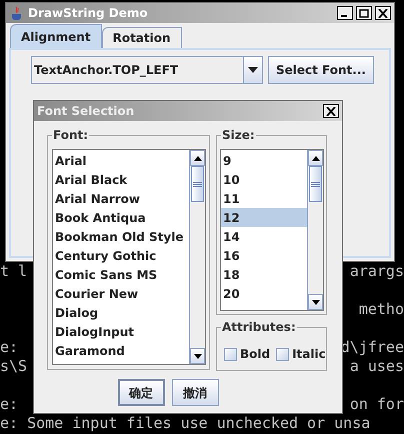 Image resolution: width=404 pixels, height=434 pixels. Describe the element at coordinates (377, 366) in the screenshot. I see `terminal-text: a uses` at that location.